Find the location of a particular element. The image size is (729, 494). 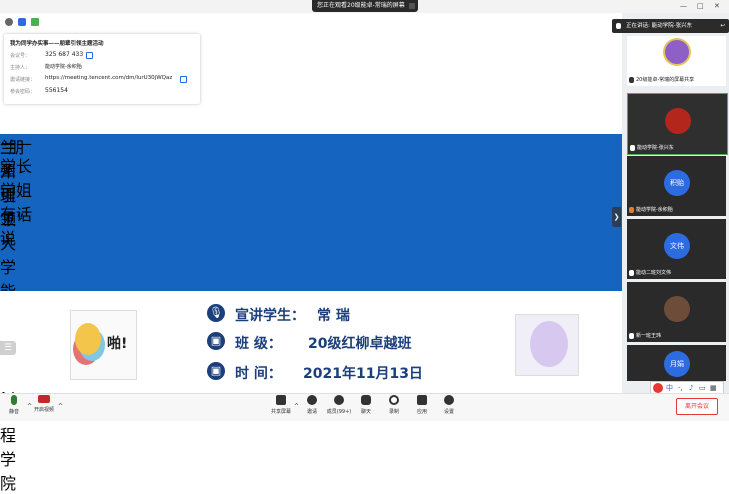

close-window-button: ✕ is located at coordinates (717, 6).